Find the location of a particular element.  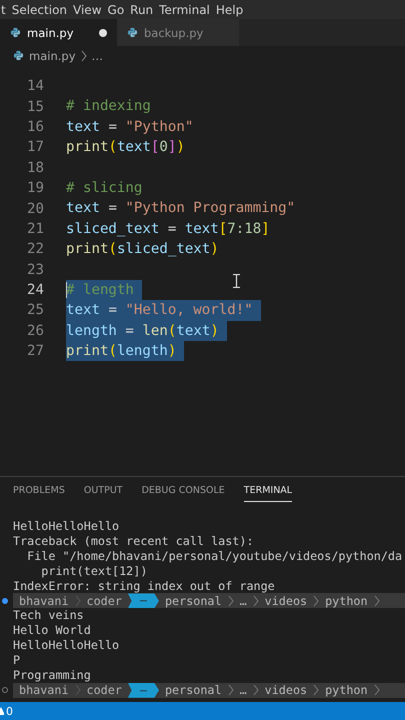

menu-item: Help is located at coordinates (230, 9).